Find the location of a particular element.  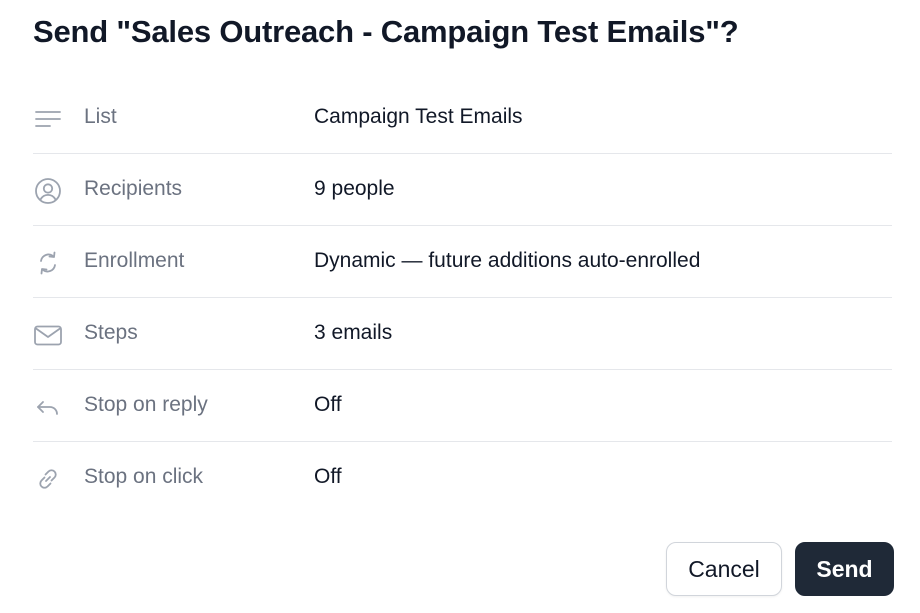

detail-label: Stop on reply is located at coordinates (146, 404).